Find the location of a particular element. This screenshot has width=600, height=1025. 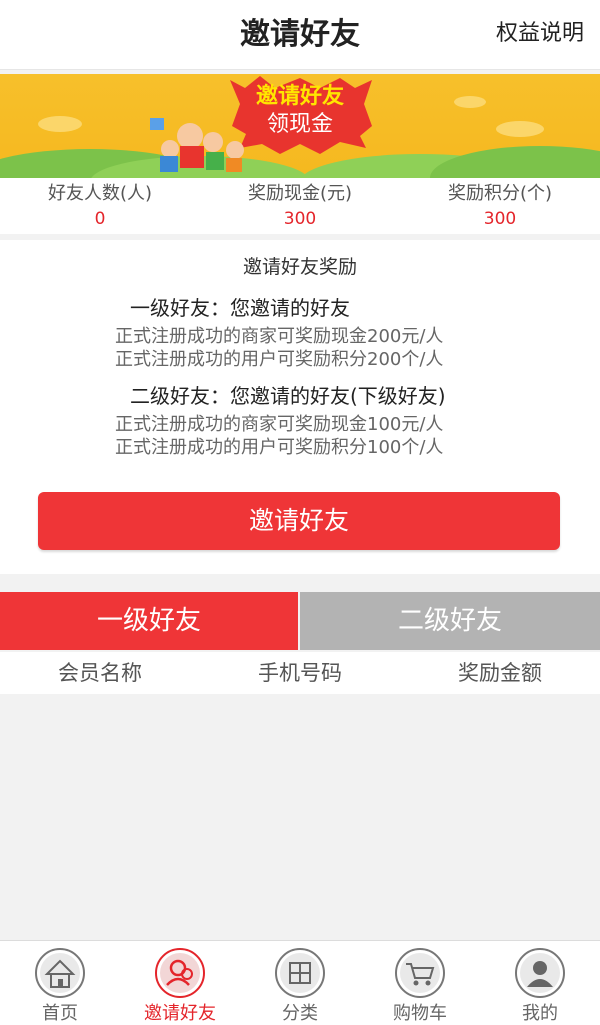

stat-label: 奖励现金(元) is located at coordinates (300, 193).